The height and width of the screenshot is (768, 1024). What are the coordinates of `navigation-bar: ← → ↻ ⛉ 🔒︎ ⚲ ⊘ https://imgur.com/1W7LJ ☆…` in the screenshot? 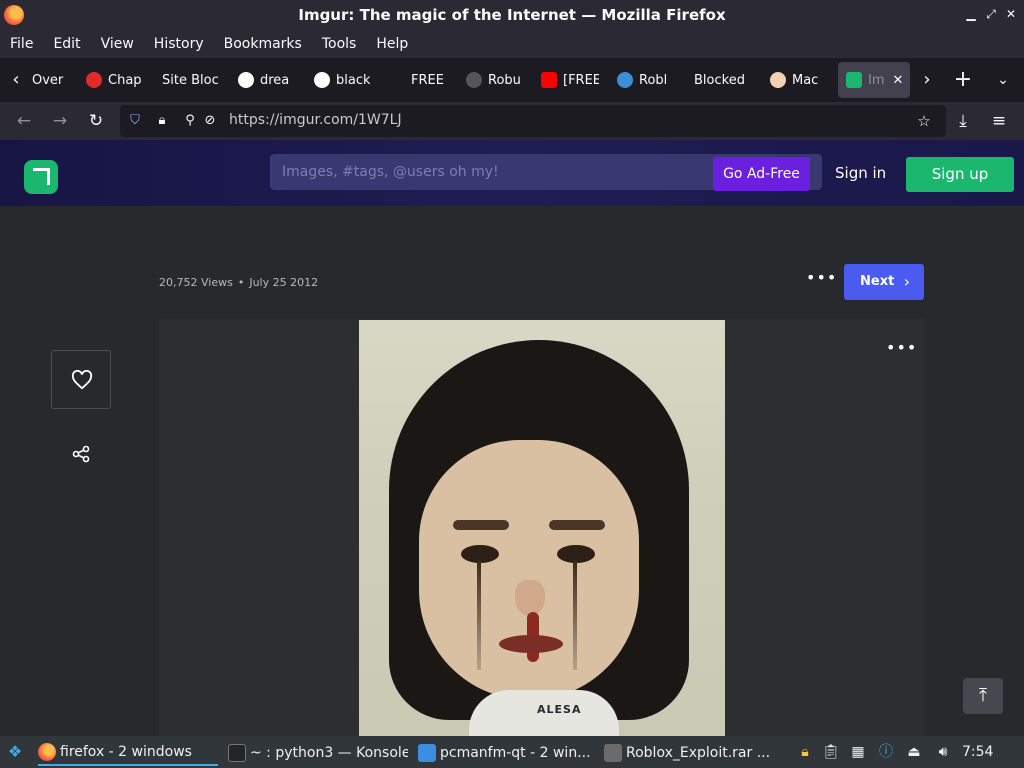 It's located at (512, 121).